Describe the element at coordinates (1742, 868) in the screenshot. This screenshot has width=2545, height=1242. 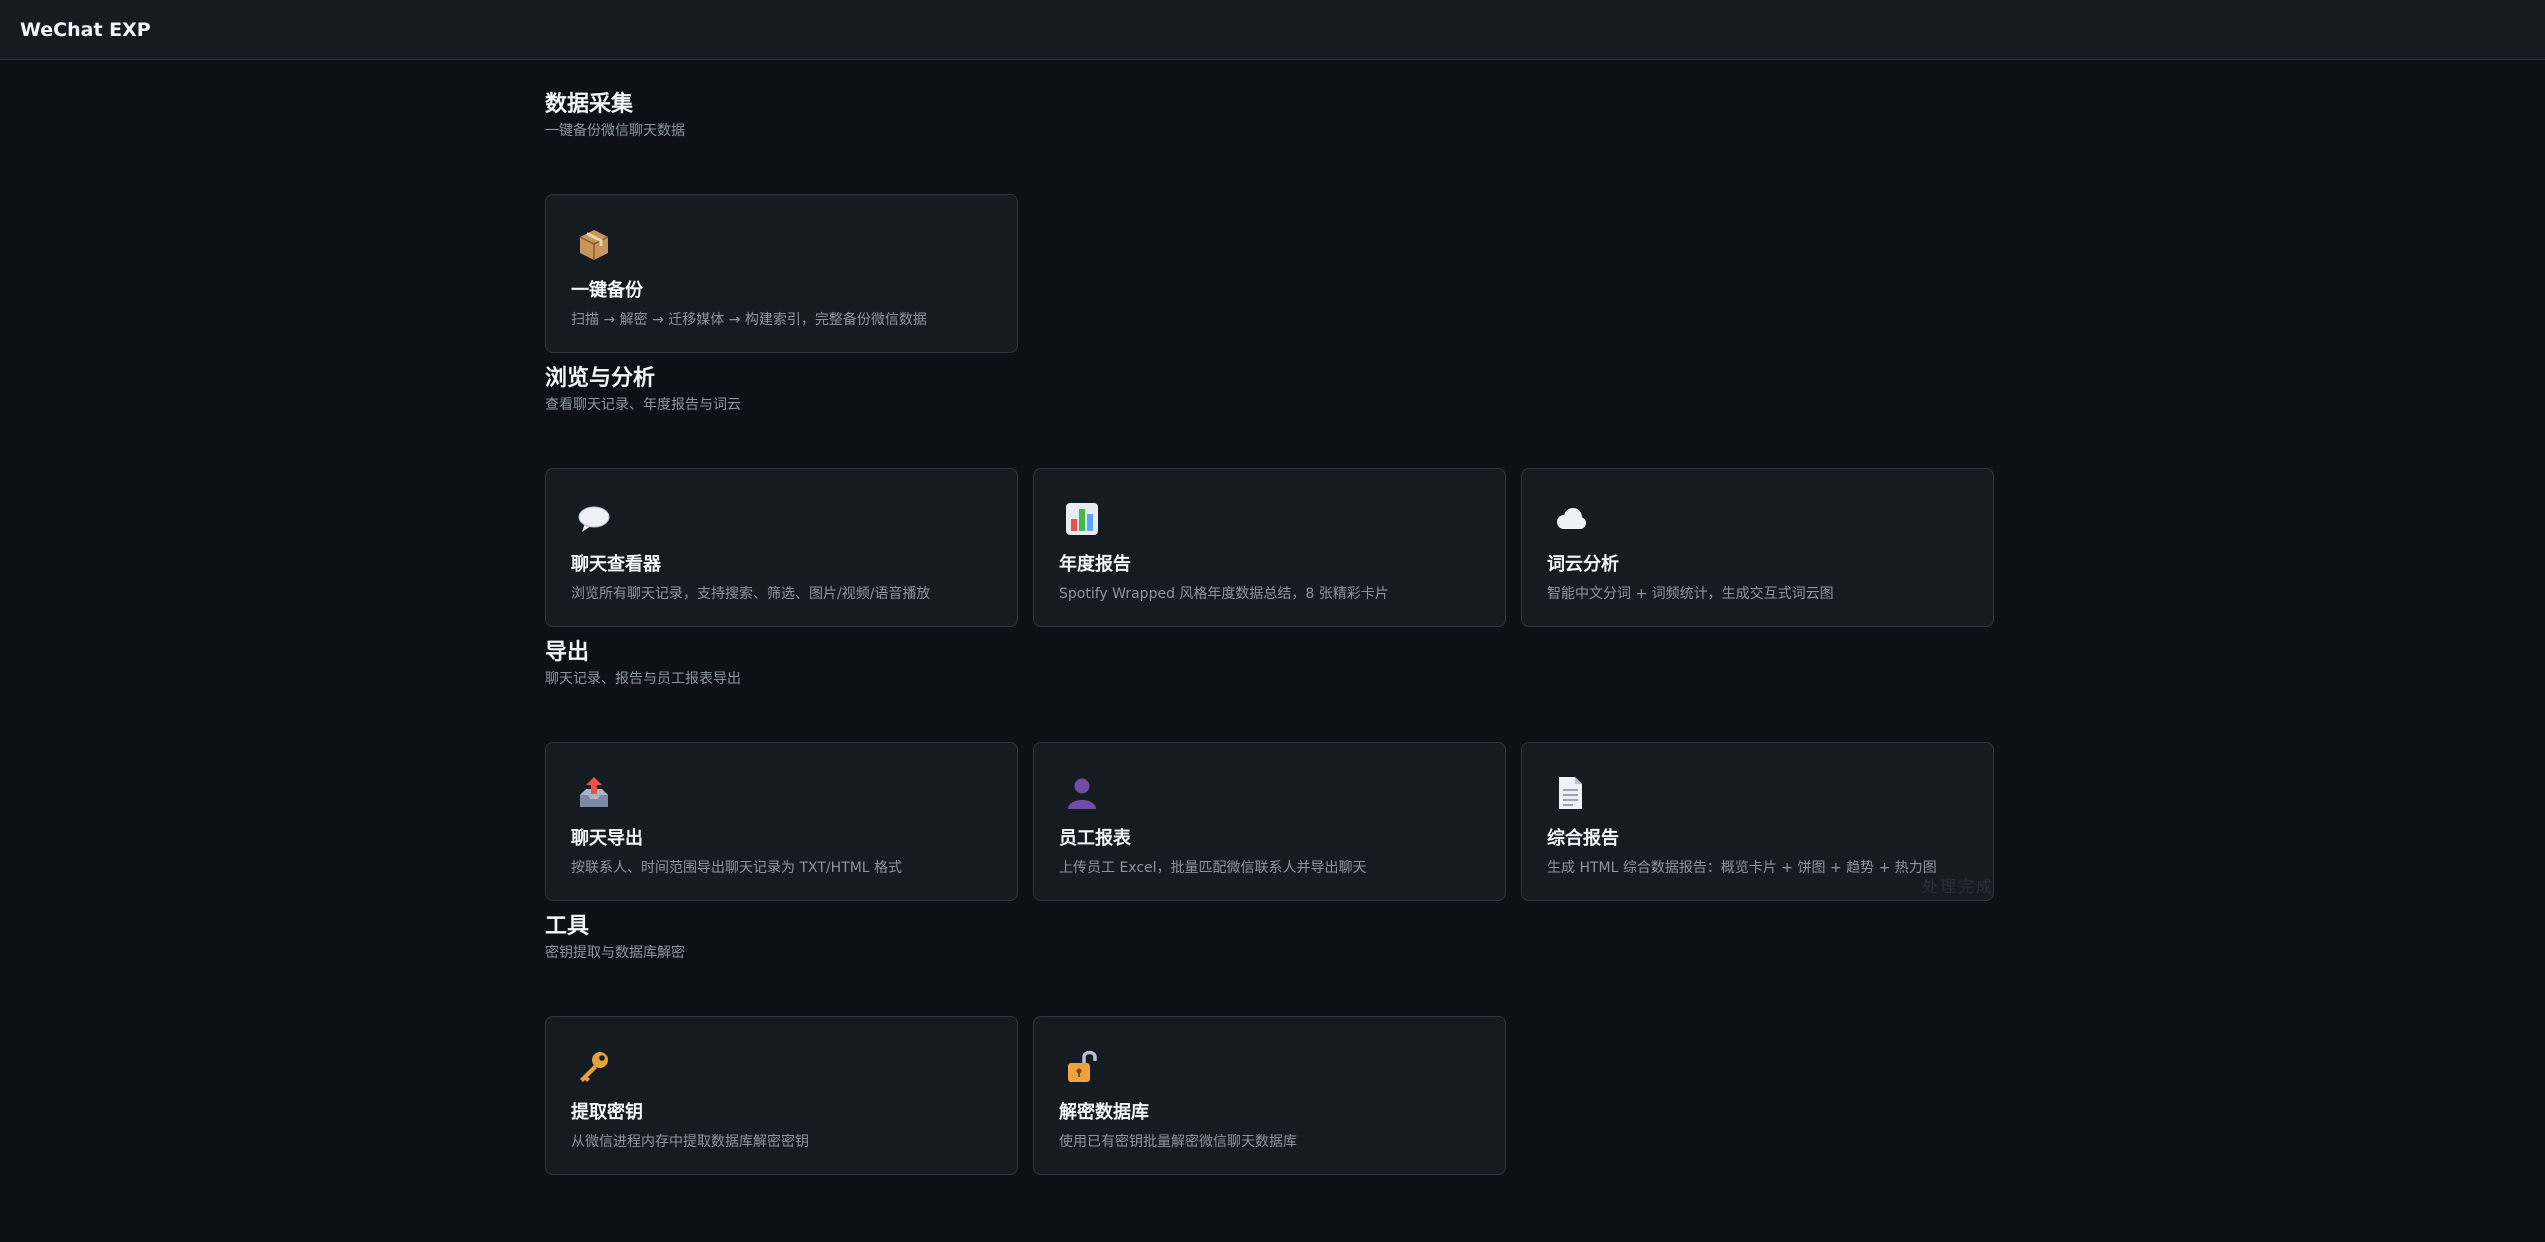
I see `card-description: 生成 HTML 综合数据报告：概览卡片 + 饼图 + 趋势 + 热力图` at that location.